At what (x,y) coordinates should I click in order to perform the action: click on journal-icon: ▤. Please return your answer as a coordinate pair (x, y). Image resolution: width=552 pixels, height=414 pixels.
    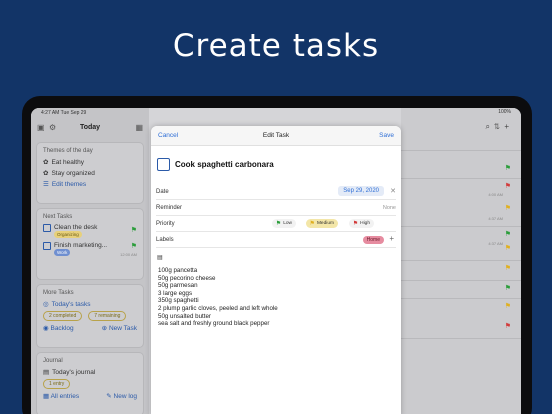
    Looking at the image, I should click on (46, 372).